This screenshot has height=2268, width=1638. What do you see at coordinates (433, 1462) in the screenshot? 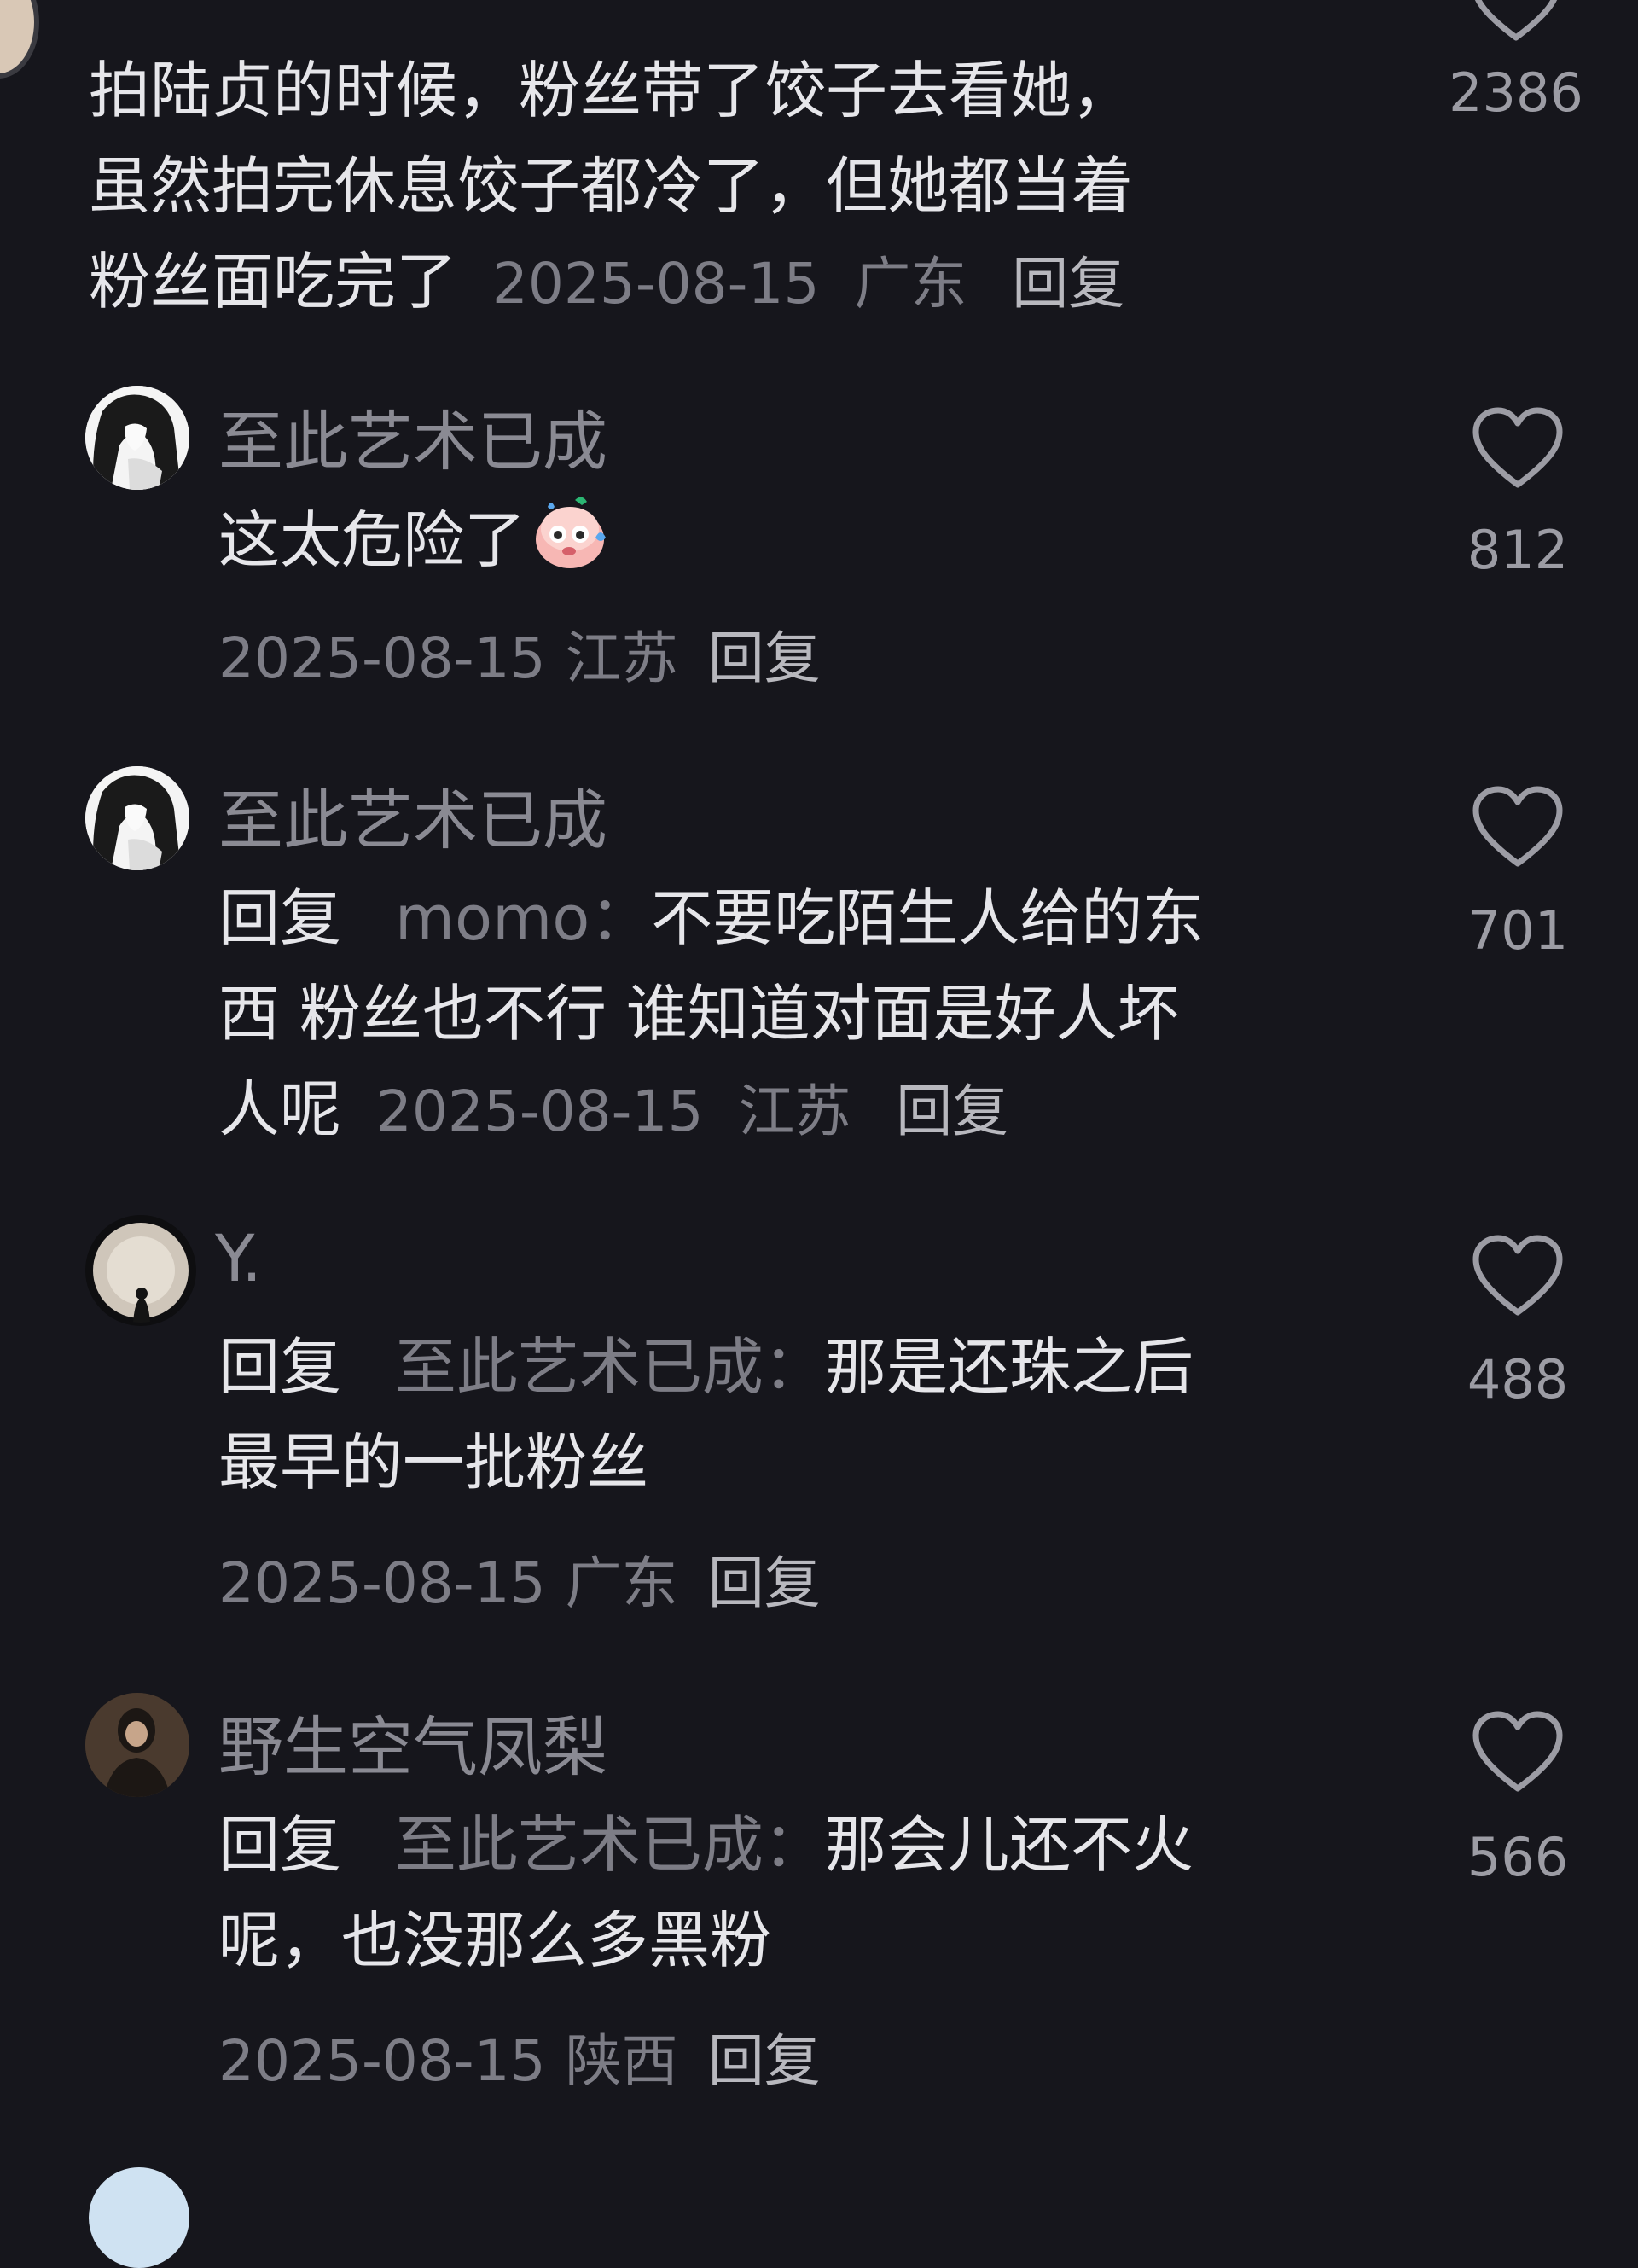
I see `reply-line: 最早的一批粉丝` at bounding box center [433, 1462].